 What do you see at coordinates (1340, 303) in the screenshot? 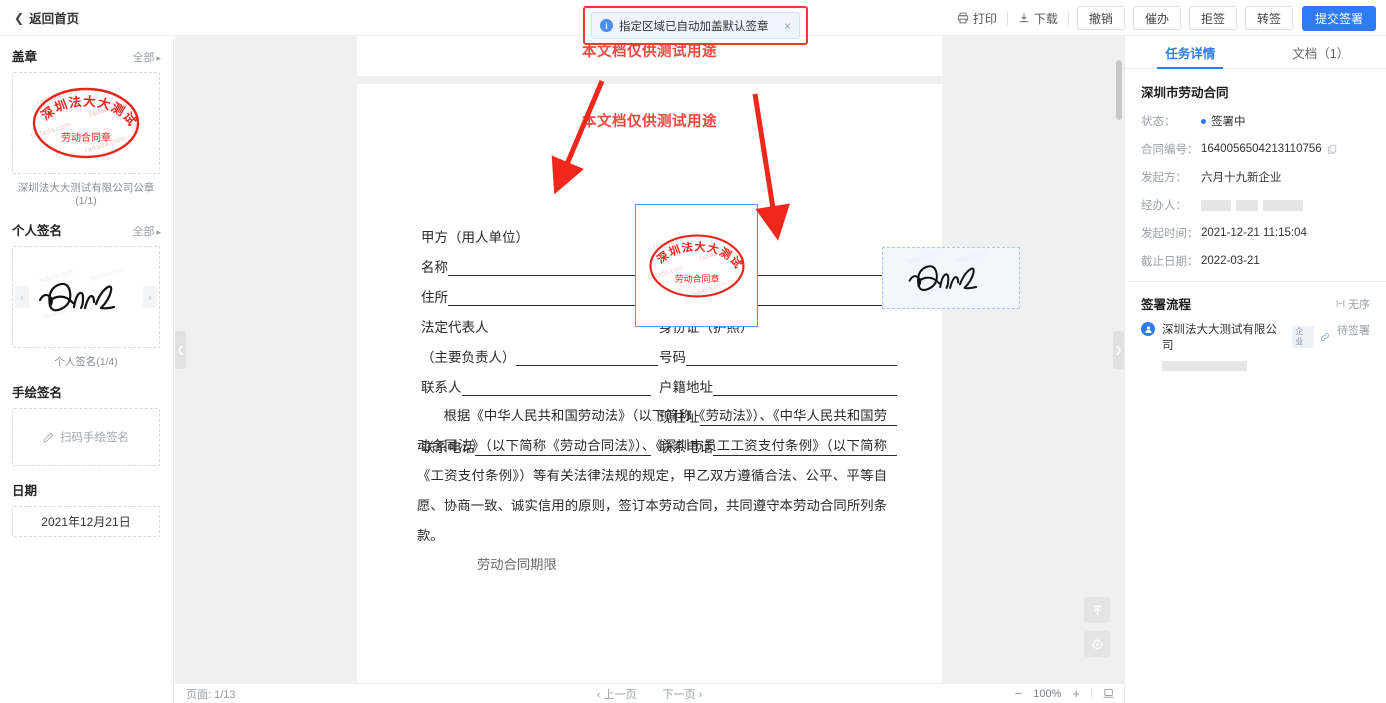
I see `unordered-icon` at bounding box center [1340, 303].